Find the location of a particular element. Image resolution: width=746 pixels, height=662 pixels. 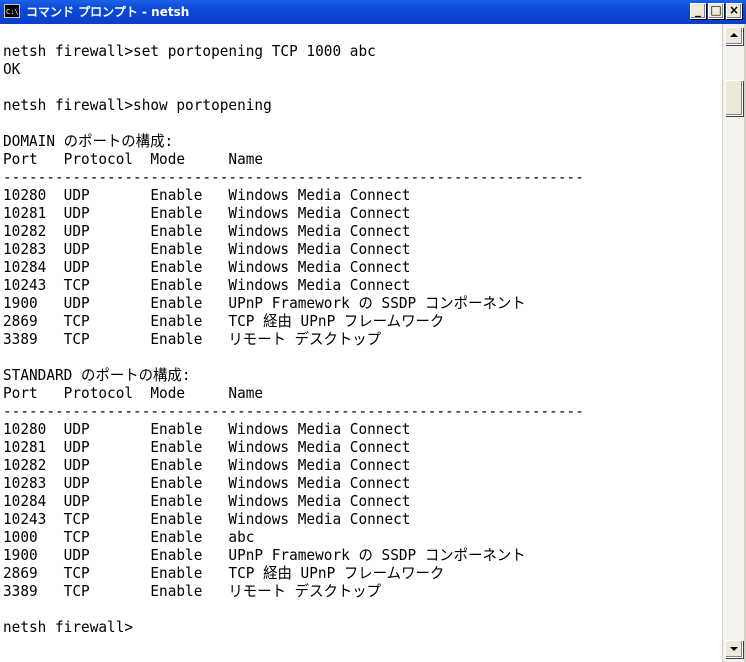

console-line: netsh firewall>show portopening is located at coordinates (137, 105).